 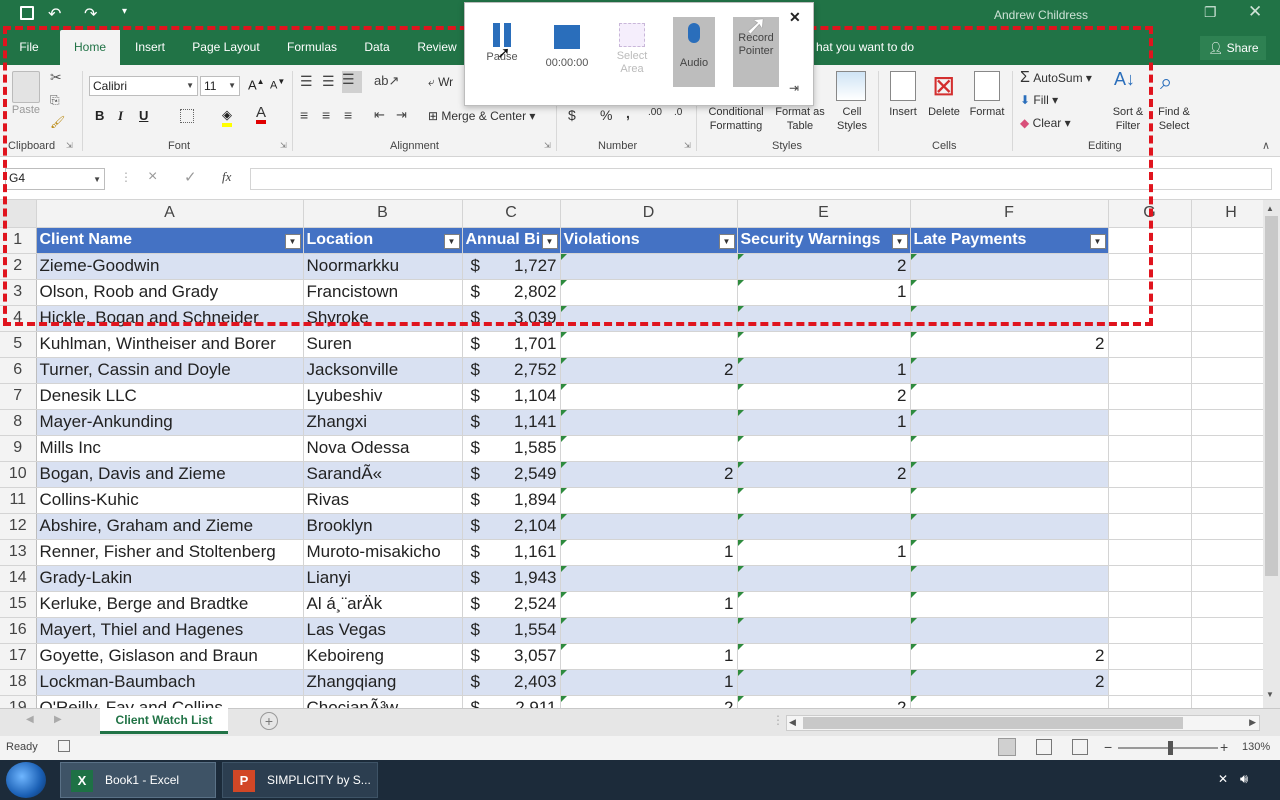 What do you see at coordinates (1097, 241) in the screenshot?
I see `filter-dropdown-icon: ▼` at bounding box center [1097, 241].